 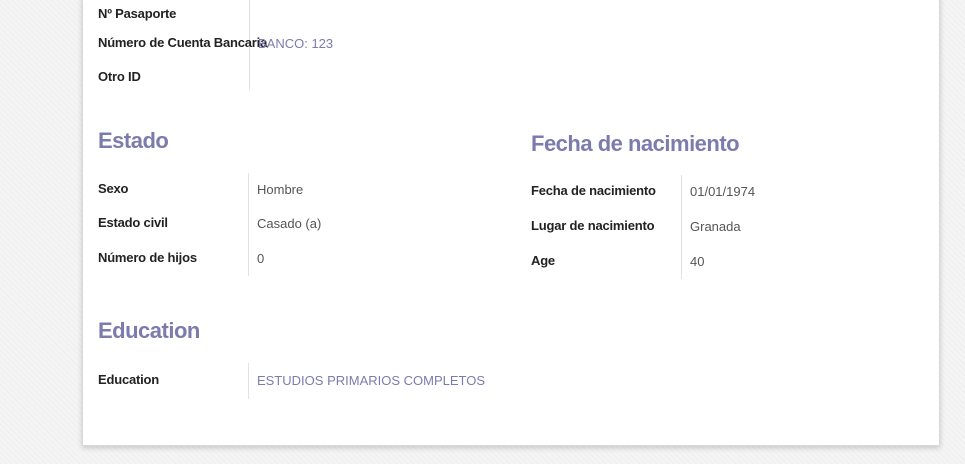 What do you see at coordinates (133, 222) in the screenshot?
I see `marital-status-label: Estado civil` at bounding box center [133, 222].